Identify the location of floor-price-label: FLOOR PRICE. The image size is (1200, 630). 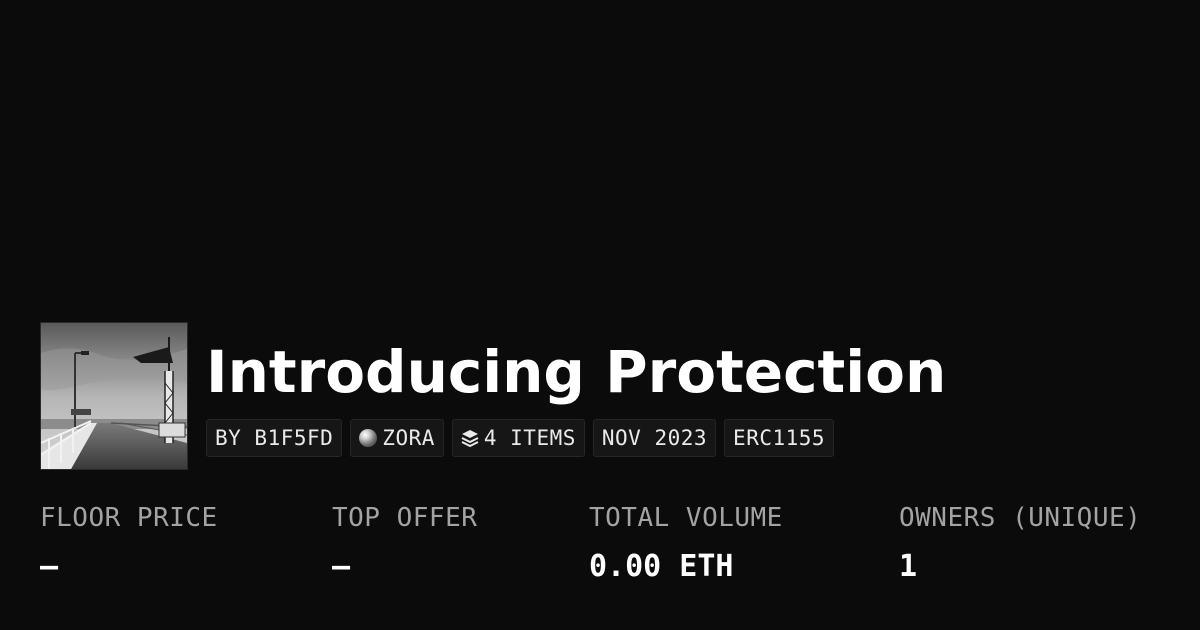
(129, 518).